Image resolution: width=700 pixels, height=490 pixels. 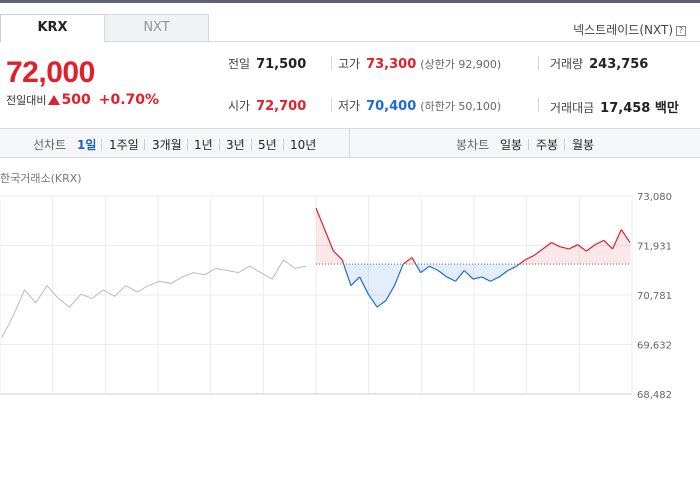 I want to click on chart-title: 한국거래소(KRX), so click(x=41, y=178).